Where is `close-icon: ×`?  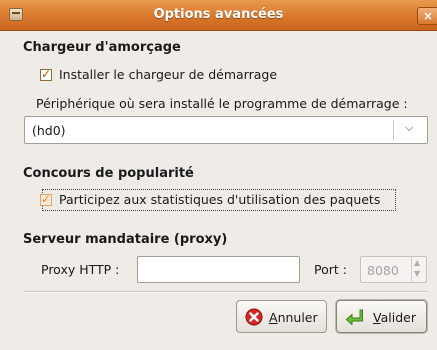 close-icon: × is located at coordinates (428, 16).